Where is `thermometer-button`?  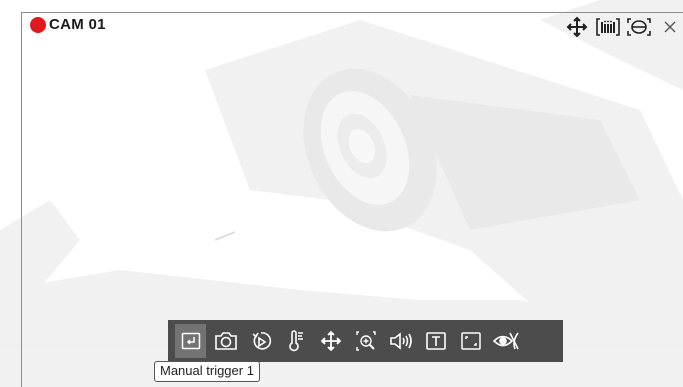
thermometer-button is located at coordinates (295, 341).